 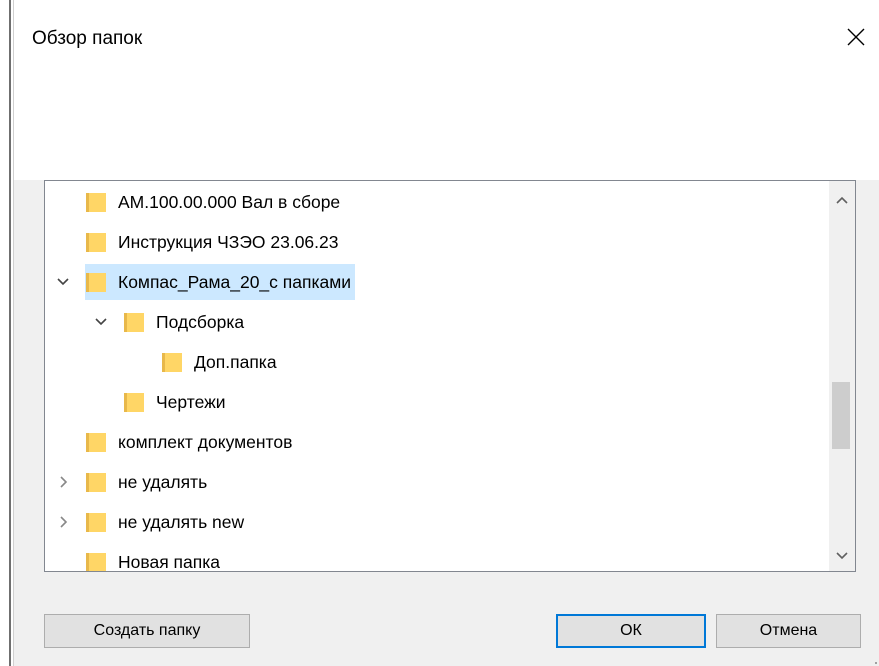 What do you see at coordinates (169, 561) in the screenshot?
I see `tree-item-label: Новая папка` at bounding box center [169, 561].